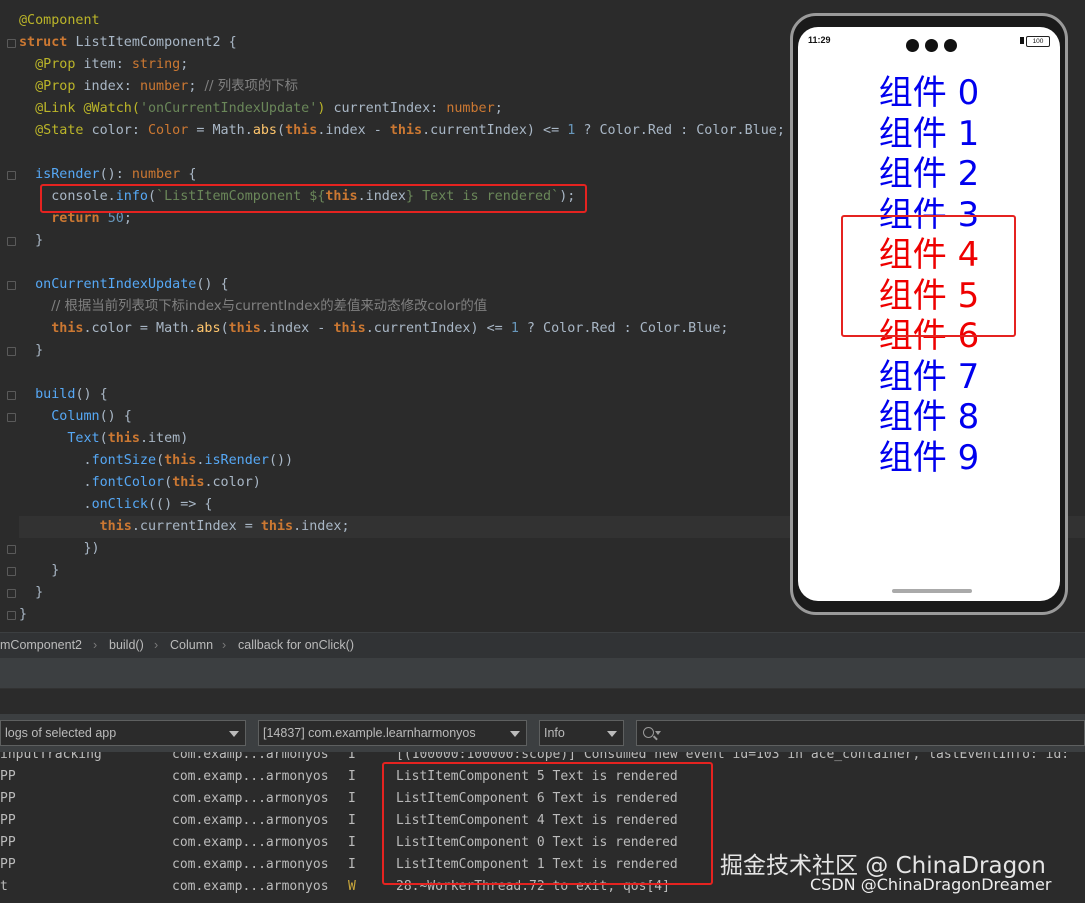  Describe the element at coordinates (55, 394) in the screenshot. I see `code-token: build` at that location.